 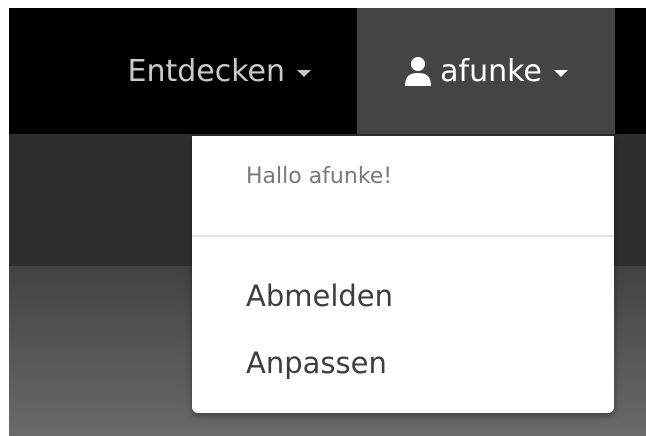 I want to click on user-menu-toggle: afunke, so click(x=486, y=71).